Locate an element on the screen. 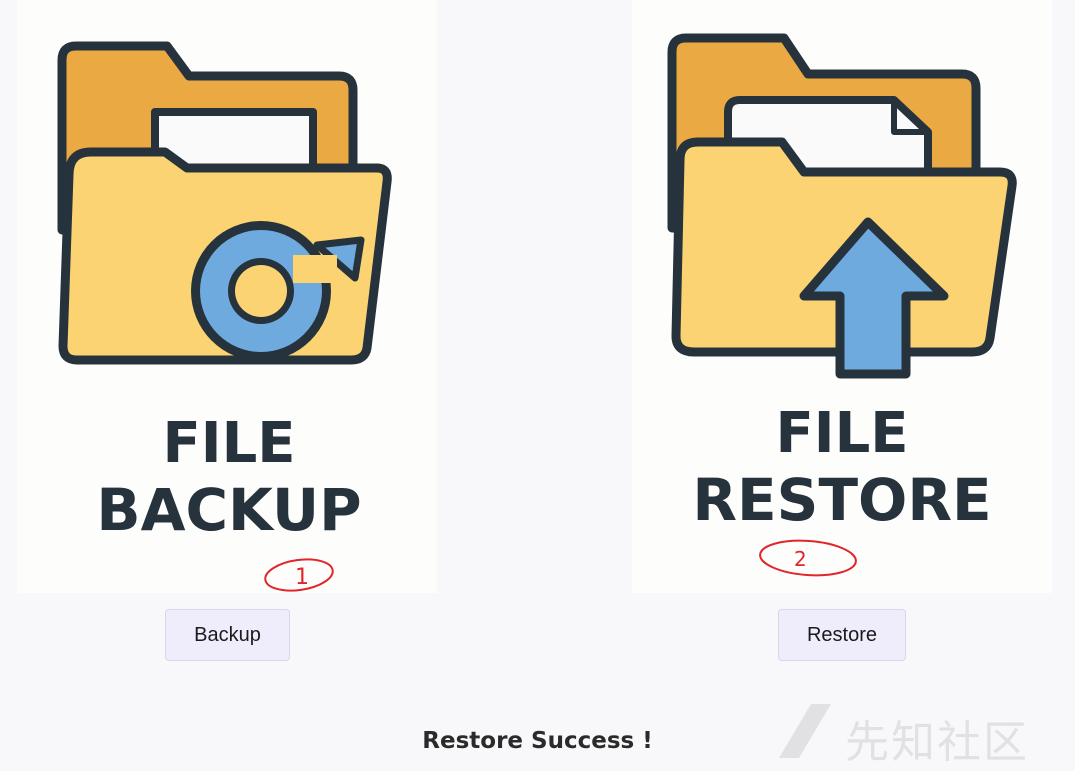 The height and width of the screenshot is (771, 1075). watermark-text: 先知社区 is located at coordinates (937, 742).